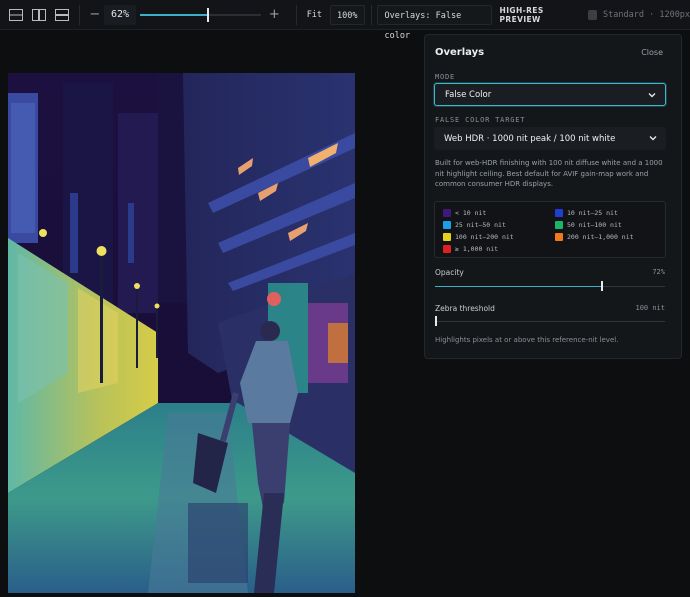 The width and height of the screenshot is (690, 597). I want to click on split-layout-icon, so click(39, 14).